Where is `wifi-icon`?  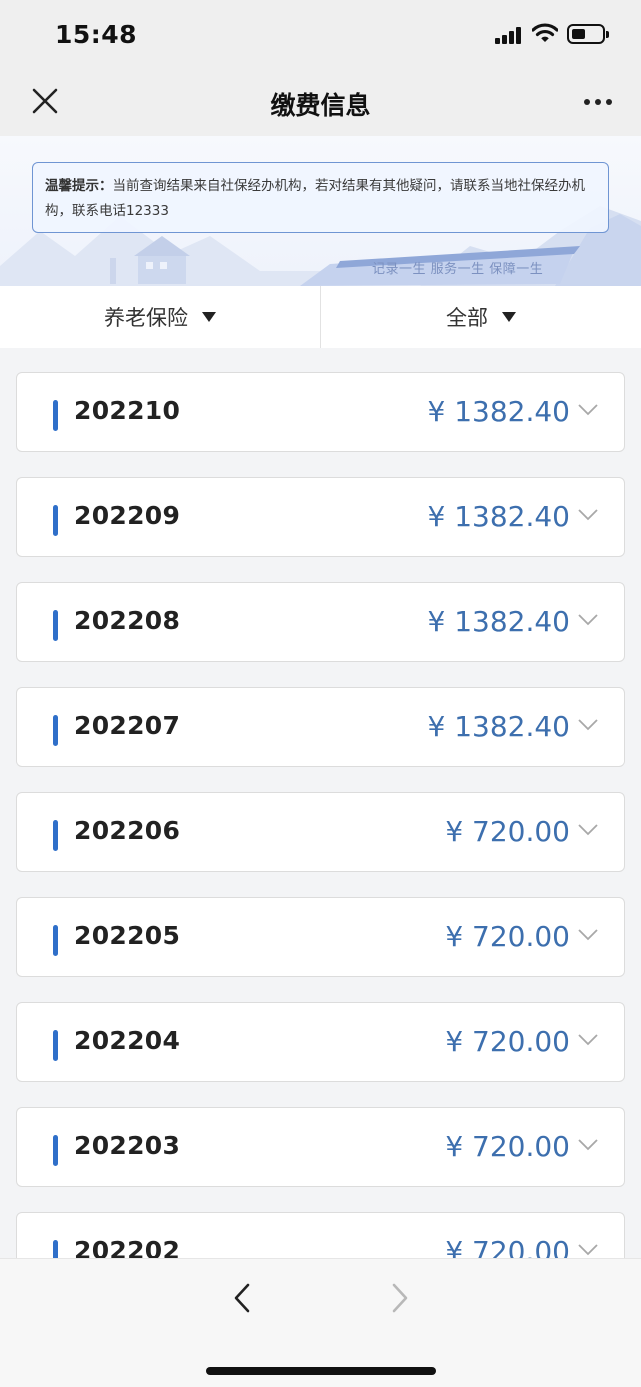 wifi-icon is located at coordinates (545, 32).